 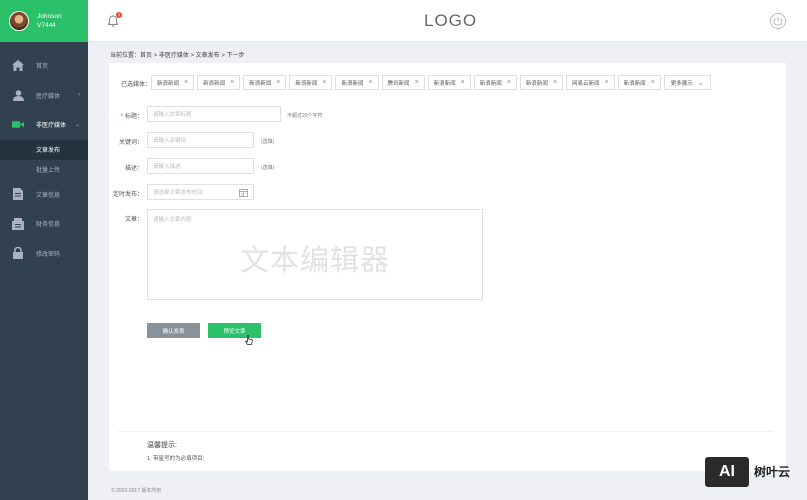 What do you see at coordinates (178, 193) in the screenshot?
I see `schedule-placeholder: 请选择文章发布时间` at bounding box center [178, 193].